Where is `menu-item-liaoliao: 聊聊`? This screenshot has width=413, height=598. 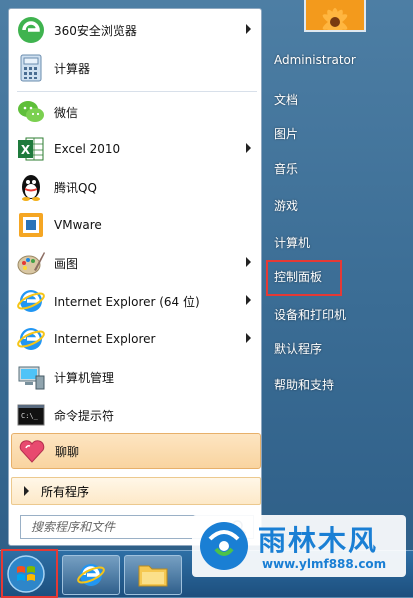 menu-item-liaoliao: 聊聊 is located at coordinates (136, 451).